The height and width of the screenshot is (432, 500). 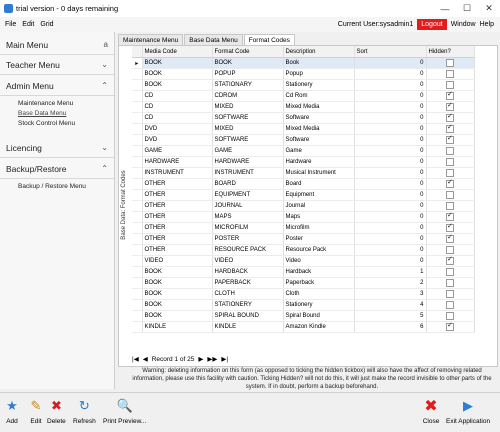 What do you see at coordinates (177, 261) in the screenshot?
I see `cell-media-code: VIDEO` at bounding box center [177, 261].